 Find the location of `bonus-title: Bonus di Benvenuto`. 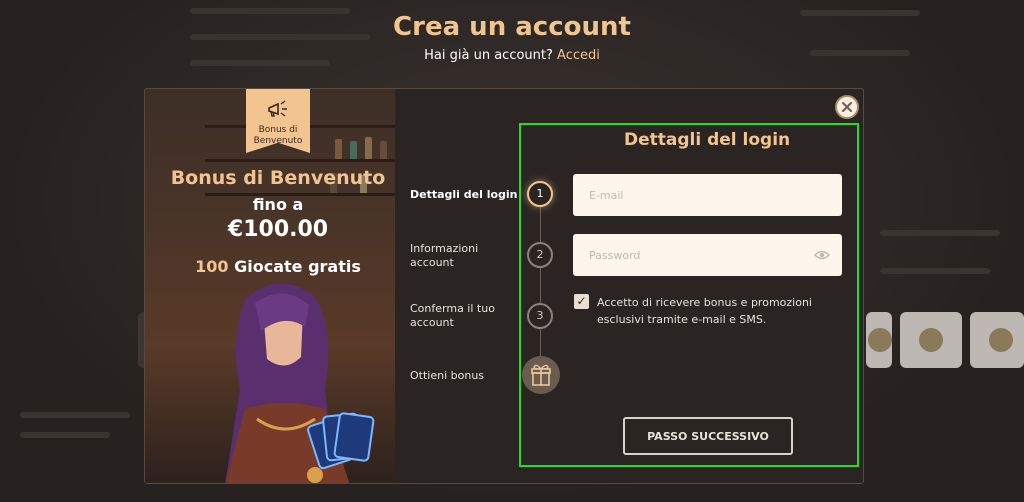

bonus-title: Bonus di Benvenuto is located at coordinates (278, 178).